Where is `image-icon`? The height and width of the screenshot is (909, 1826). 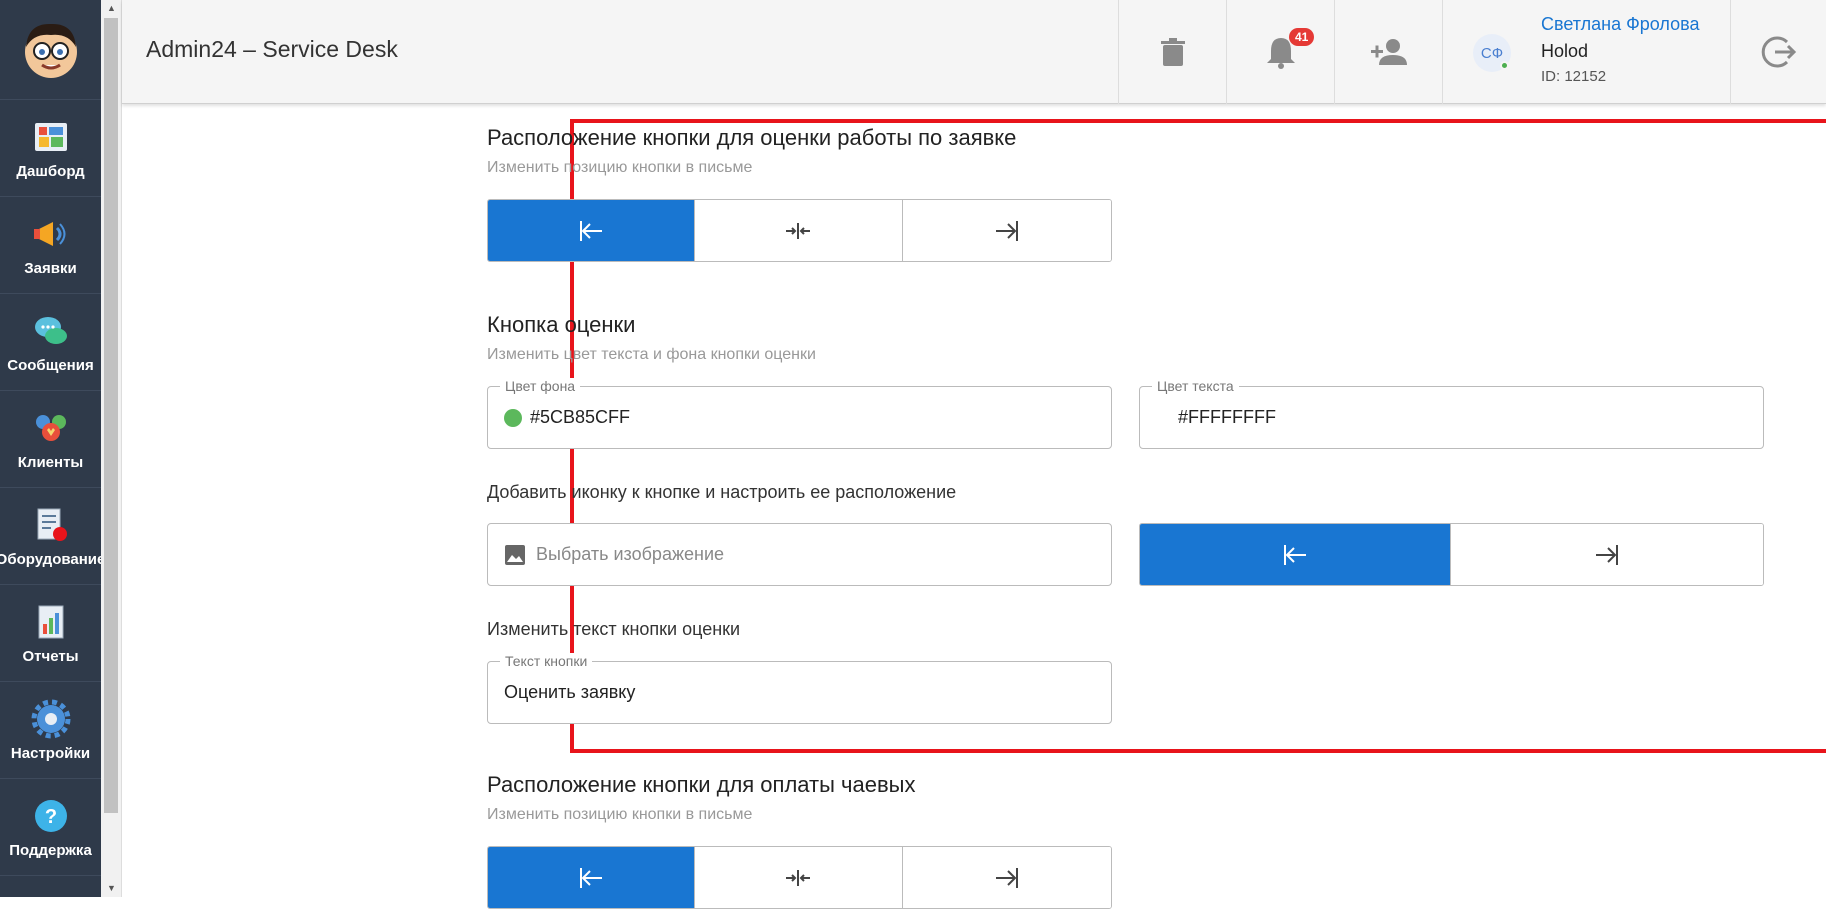 image-icon is located at coordinates (515, 554).